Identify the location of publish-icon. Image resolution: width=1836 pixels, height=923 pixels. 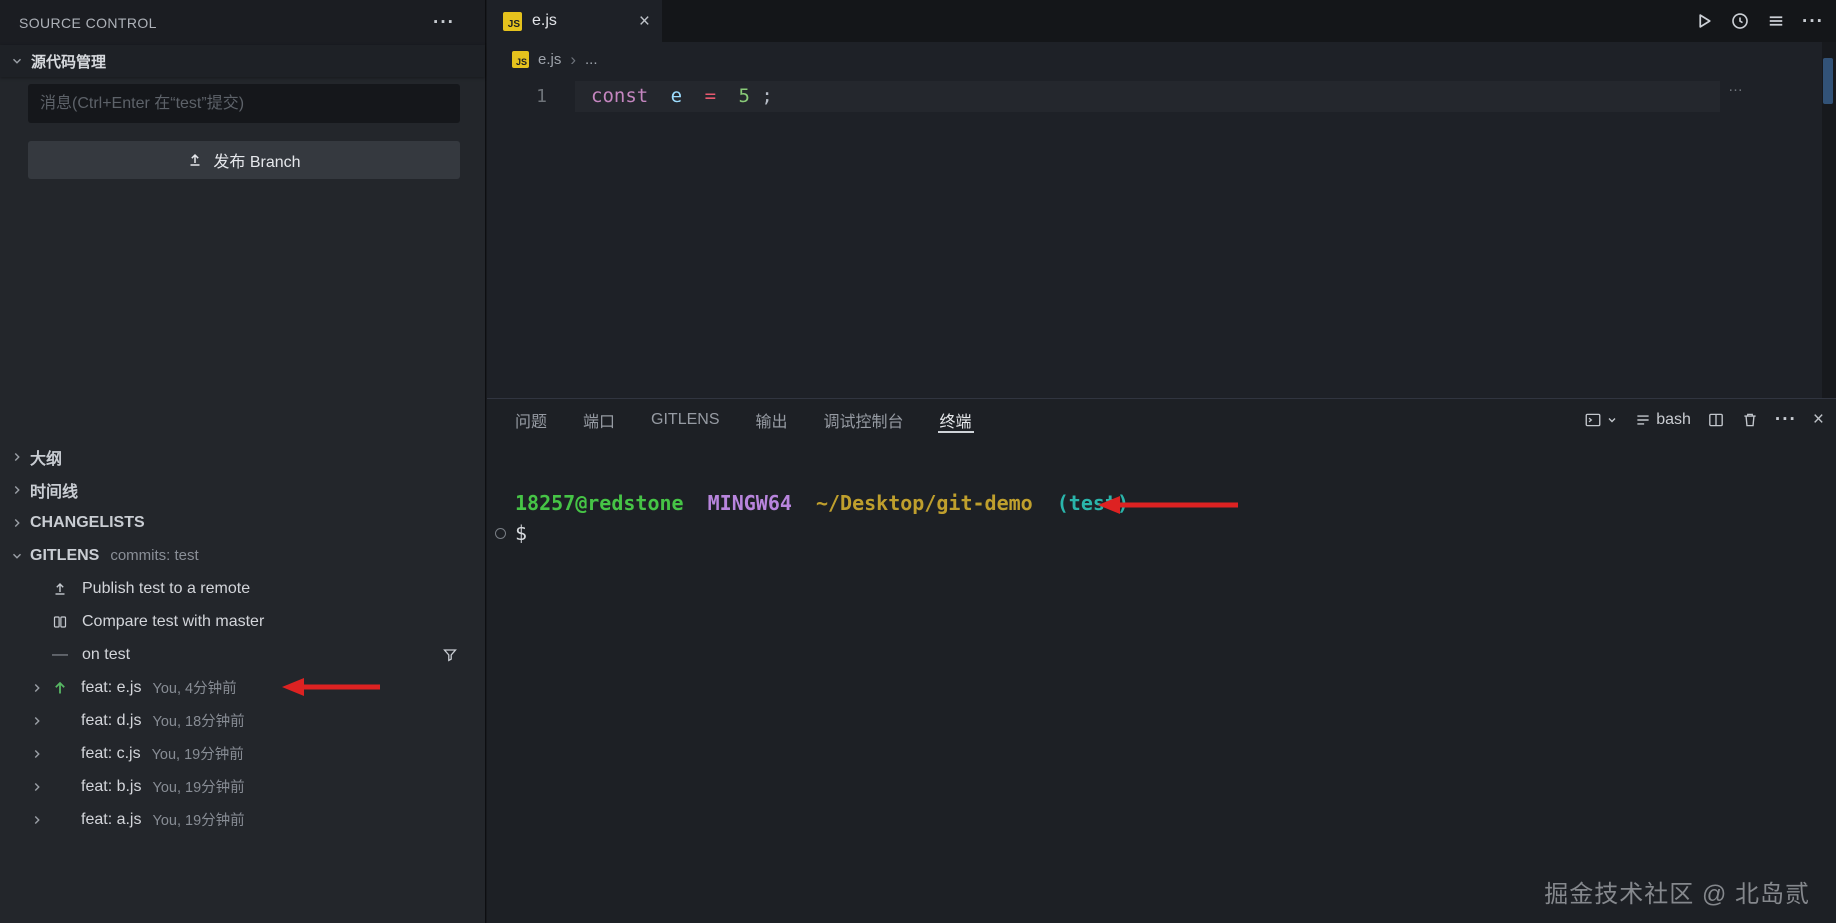
(195, 159).